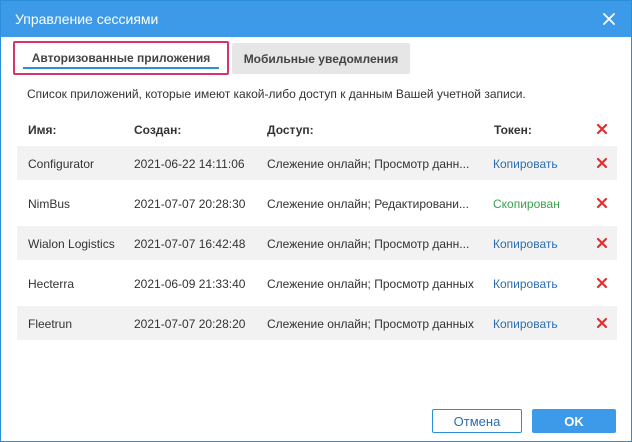  I want to click on tab-mobile-notifications-label: Мобильные уведомления, so click(321, 58).